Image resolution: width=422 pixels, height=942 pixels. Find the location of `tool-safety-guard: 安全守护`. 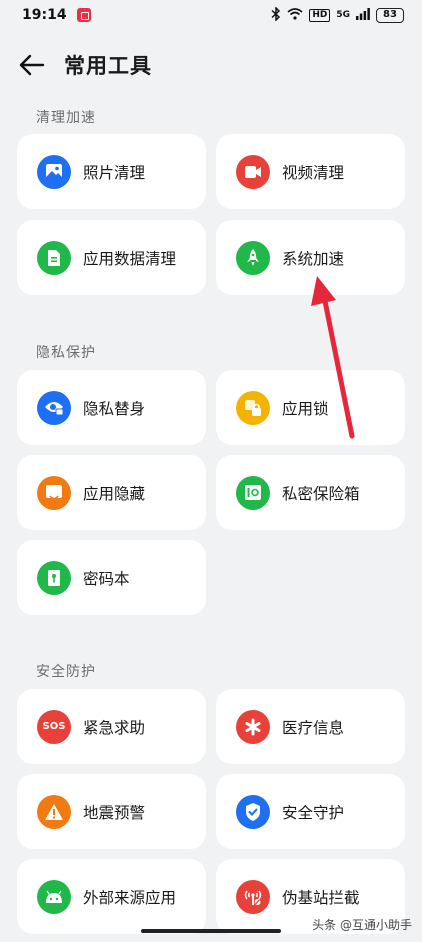

tool-safety-guard: 安全守护 is located at coordinates (310, 811).